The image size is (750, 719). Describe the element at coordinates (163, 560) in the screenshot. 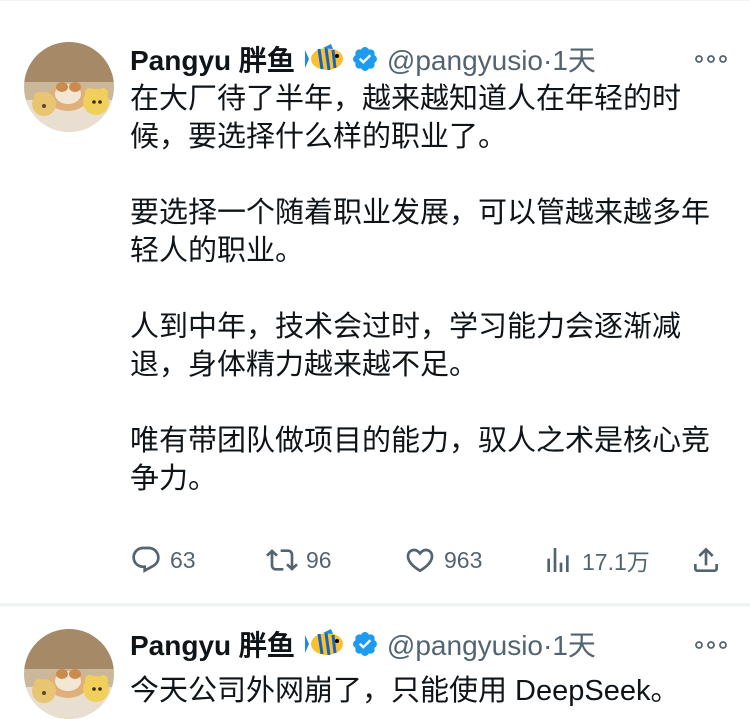

I see `reply-button: 63` at that location.